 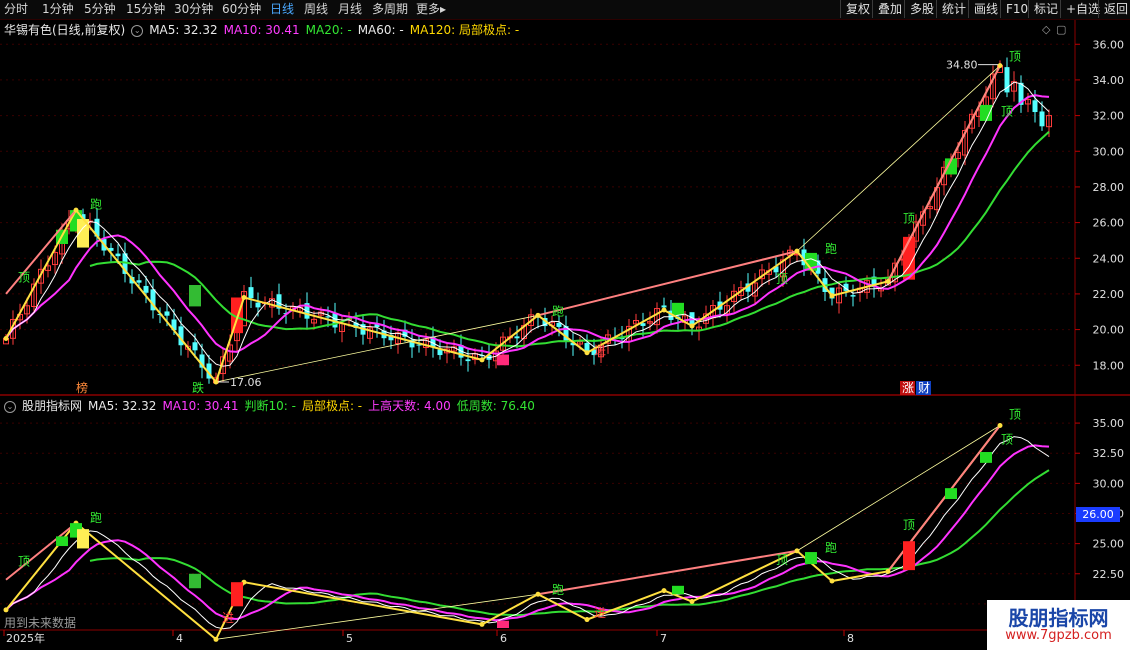 What do you see at coordinates (1109, 544) in the screenshot?
I see `y-tick-label: 25.00` at bounding box center [1109, 544].